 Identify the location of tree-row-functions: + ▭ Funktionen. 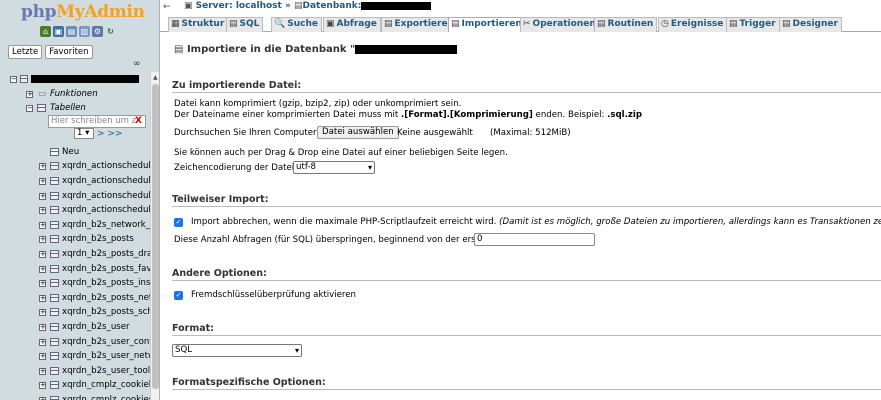
(75, 94).